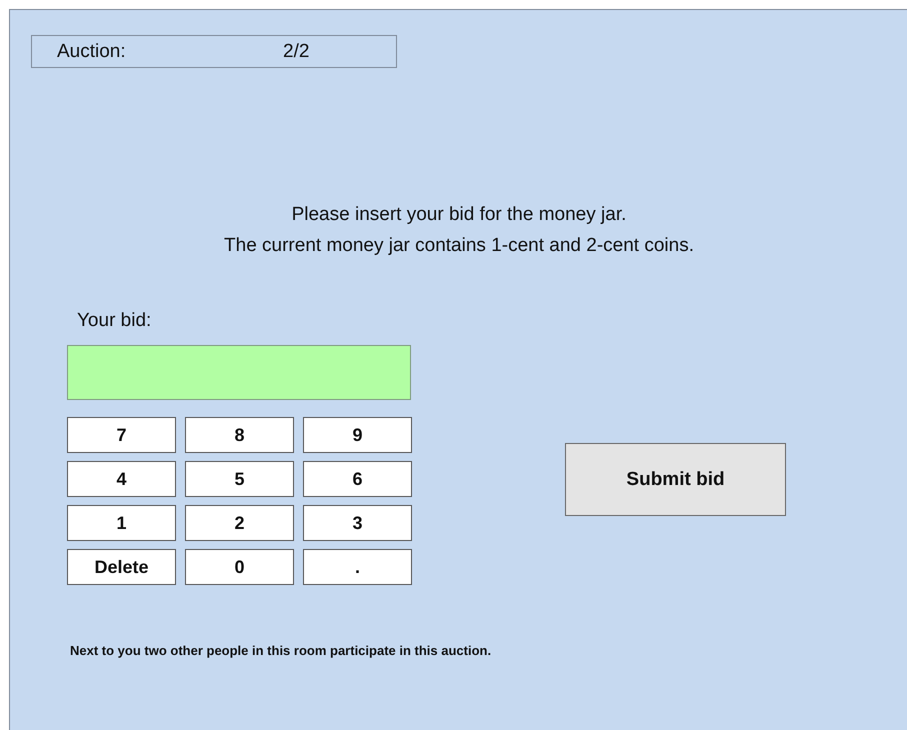 The width and height of the screenshot is (907, 730). What do you see at coordinates (296, 51) in the screenshot?
I see `auction-counter: 2/2` at bounding box center [296, 51].